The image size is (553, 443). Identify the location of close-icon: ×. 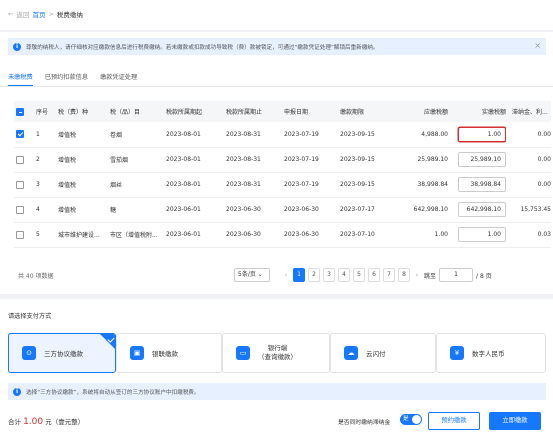
(537, 45).